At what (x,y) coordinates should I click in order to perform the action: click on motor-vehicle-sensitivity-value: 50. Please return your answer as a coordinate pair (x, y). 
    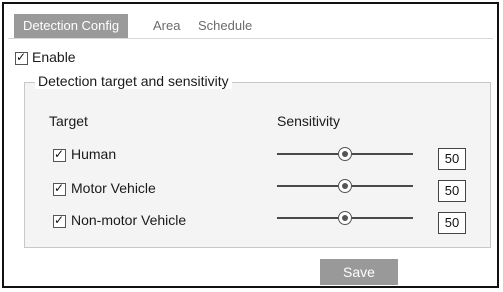
    Looking at the image, I should click on (452, 191).